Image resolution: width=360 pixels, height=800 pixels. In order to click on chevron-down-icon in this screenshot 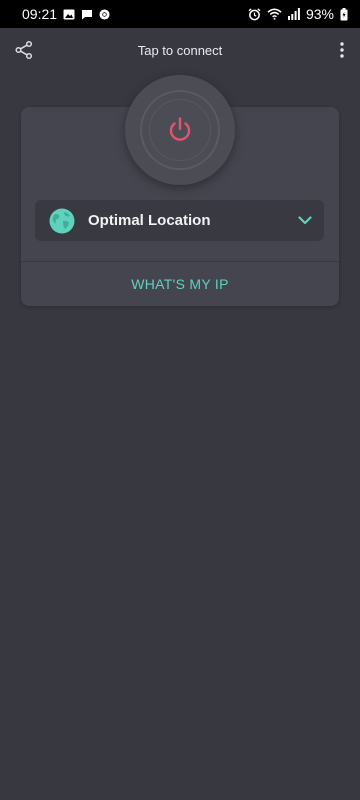, I will do `click(305, 220)`.